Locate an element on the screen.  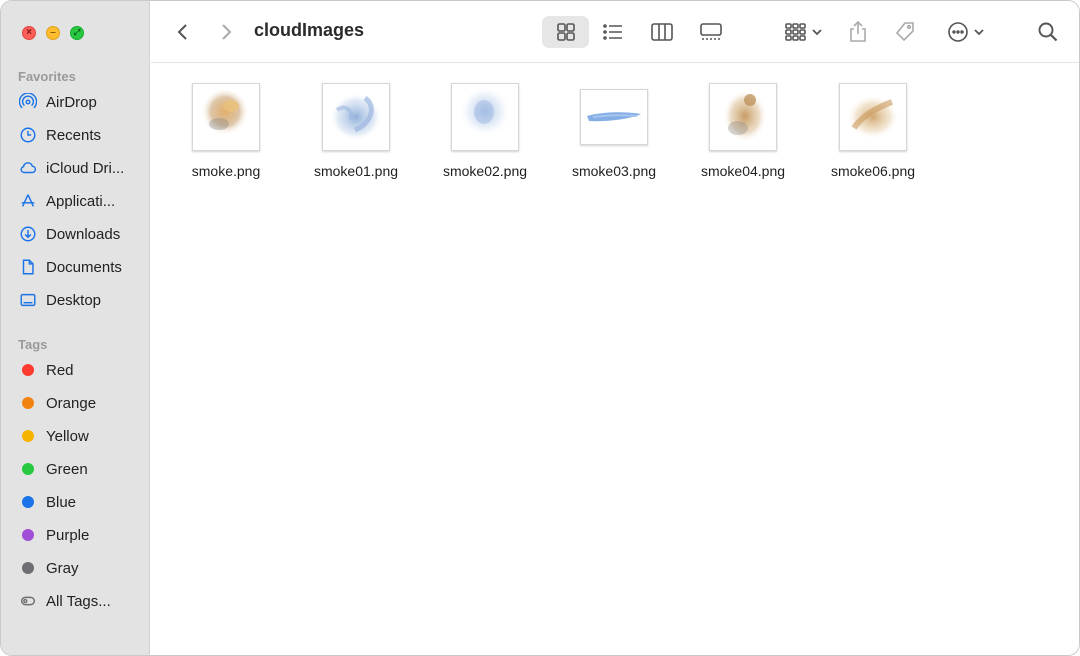
file-item: smoke03.png is located at coordinates (614, 131).